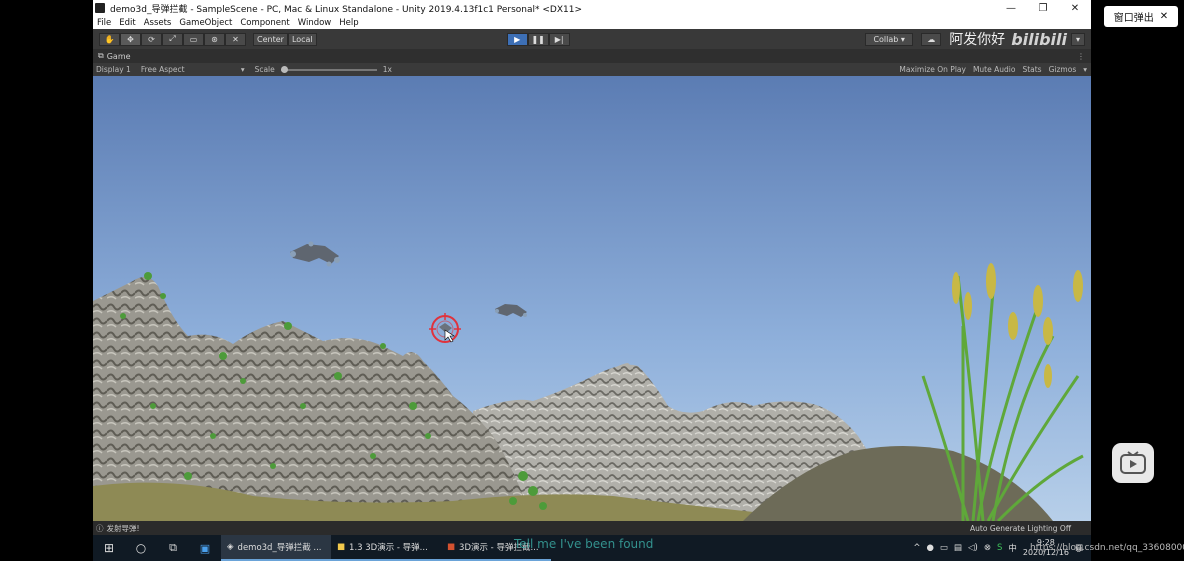  I want to click on explorer-app-icon: ▣, so click(205, 548).